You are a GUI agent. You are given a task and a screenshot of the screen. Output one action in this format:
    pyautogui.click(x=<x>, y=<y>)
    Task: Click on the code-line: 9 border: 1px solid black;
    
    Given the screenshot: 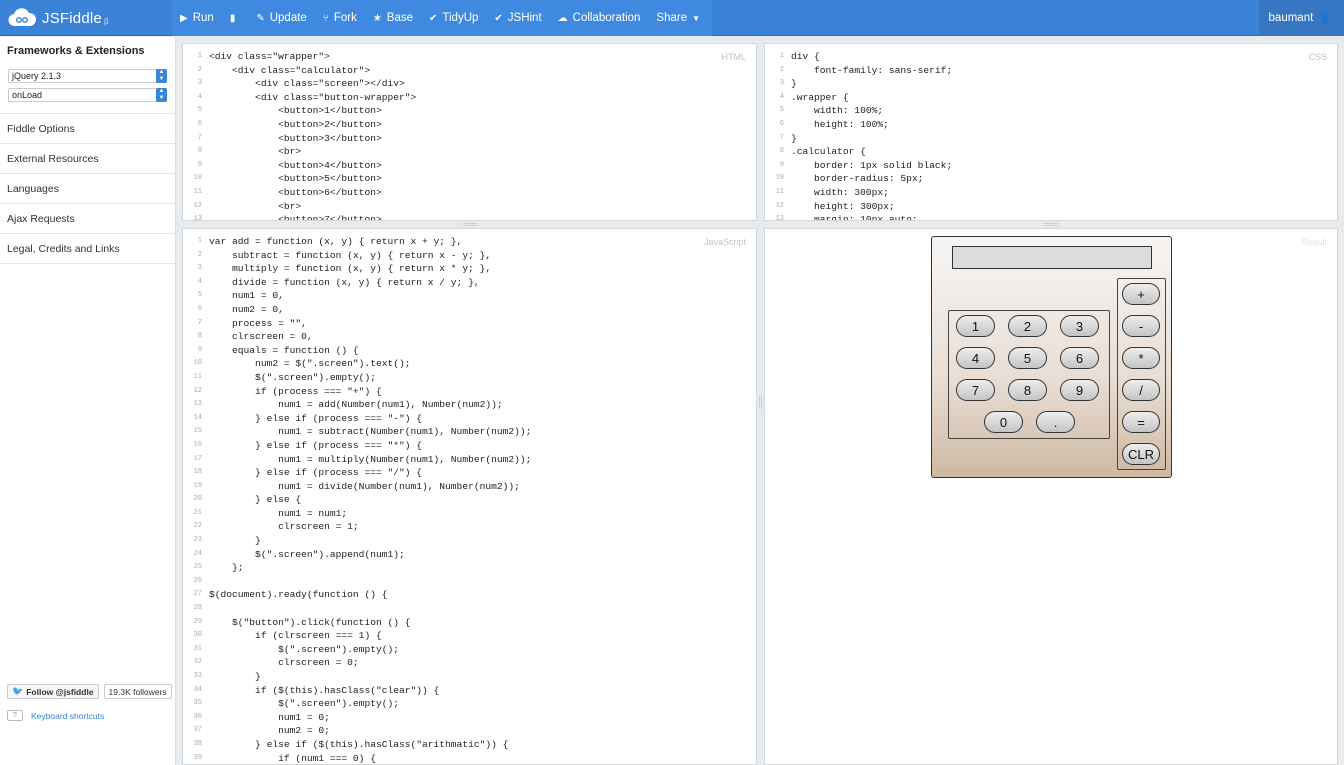 What is the action you would take?
    pyautogui.click(x=1051, y=166)
    